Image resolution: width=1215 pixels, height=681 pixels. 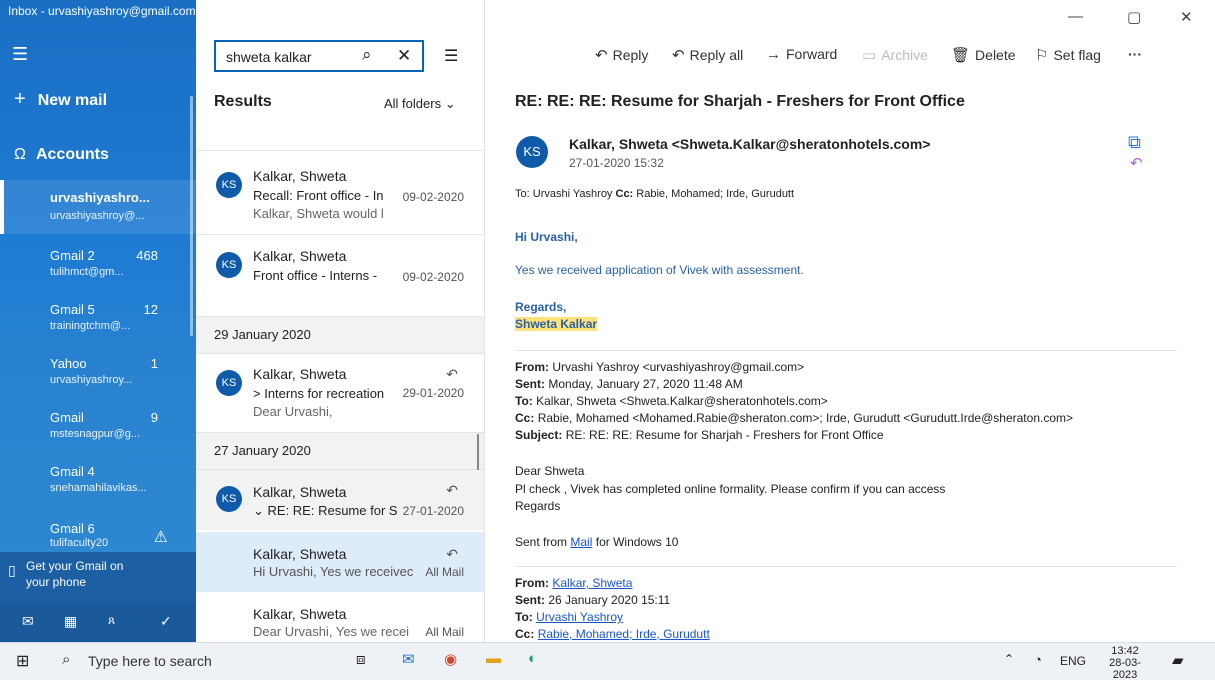 I want to click on date: 29-01-2020, so click(x=433, y=393).